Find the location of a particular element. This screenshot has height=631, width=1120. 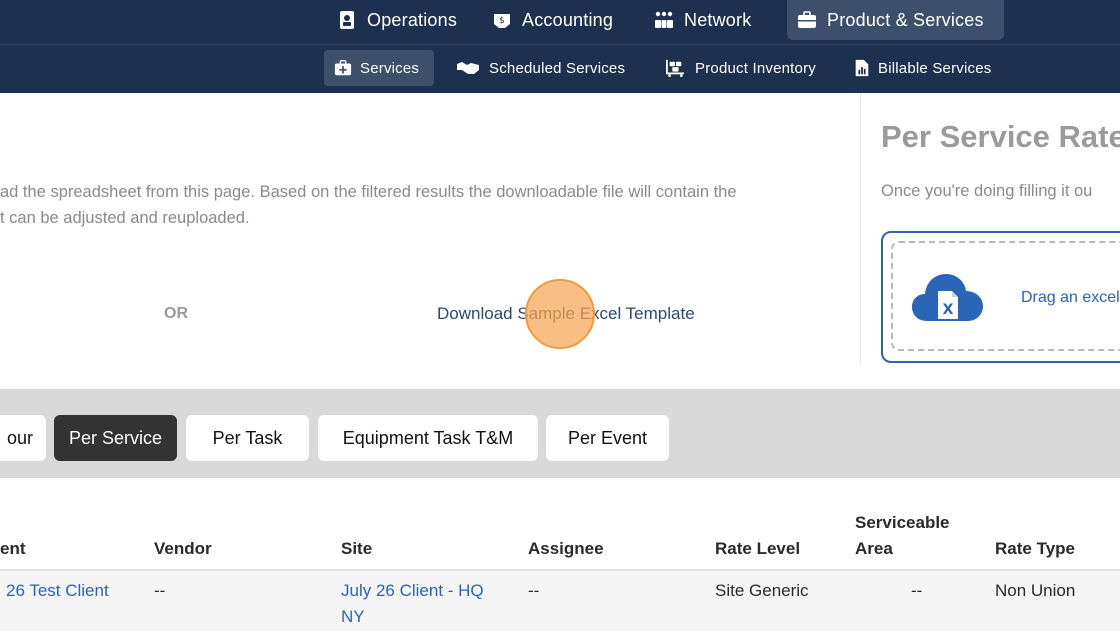

nav-operations: Operations is located at coordinates (397, 20).